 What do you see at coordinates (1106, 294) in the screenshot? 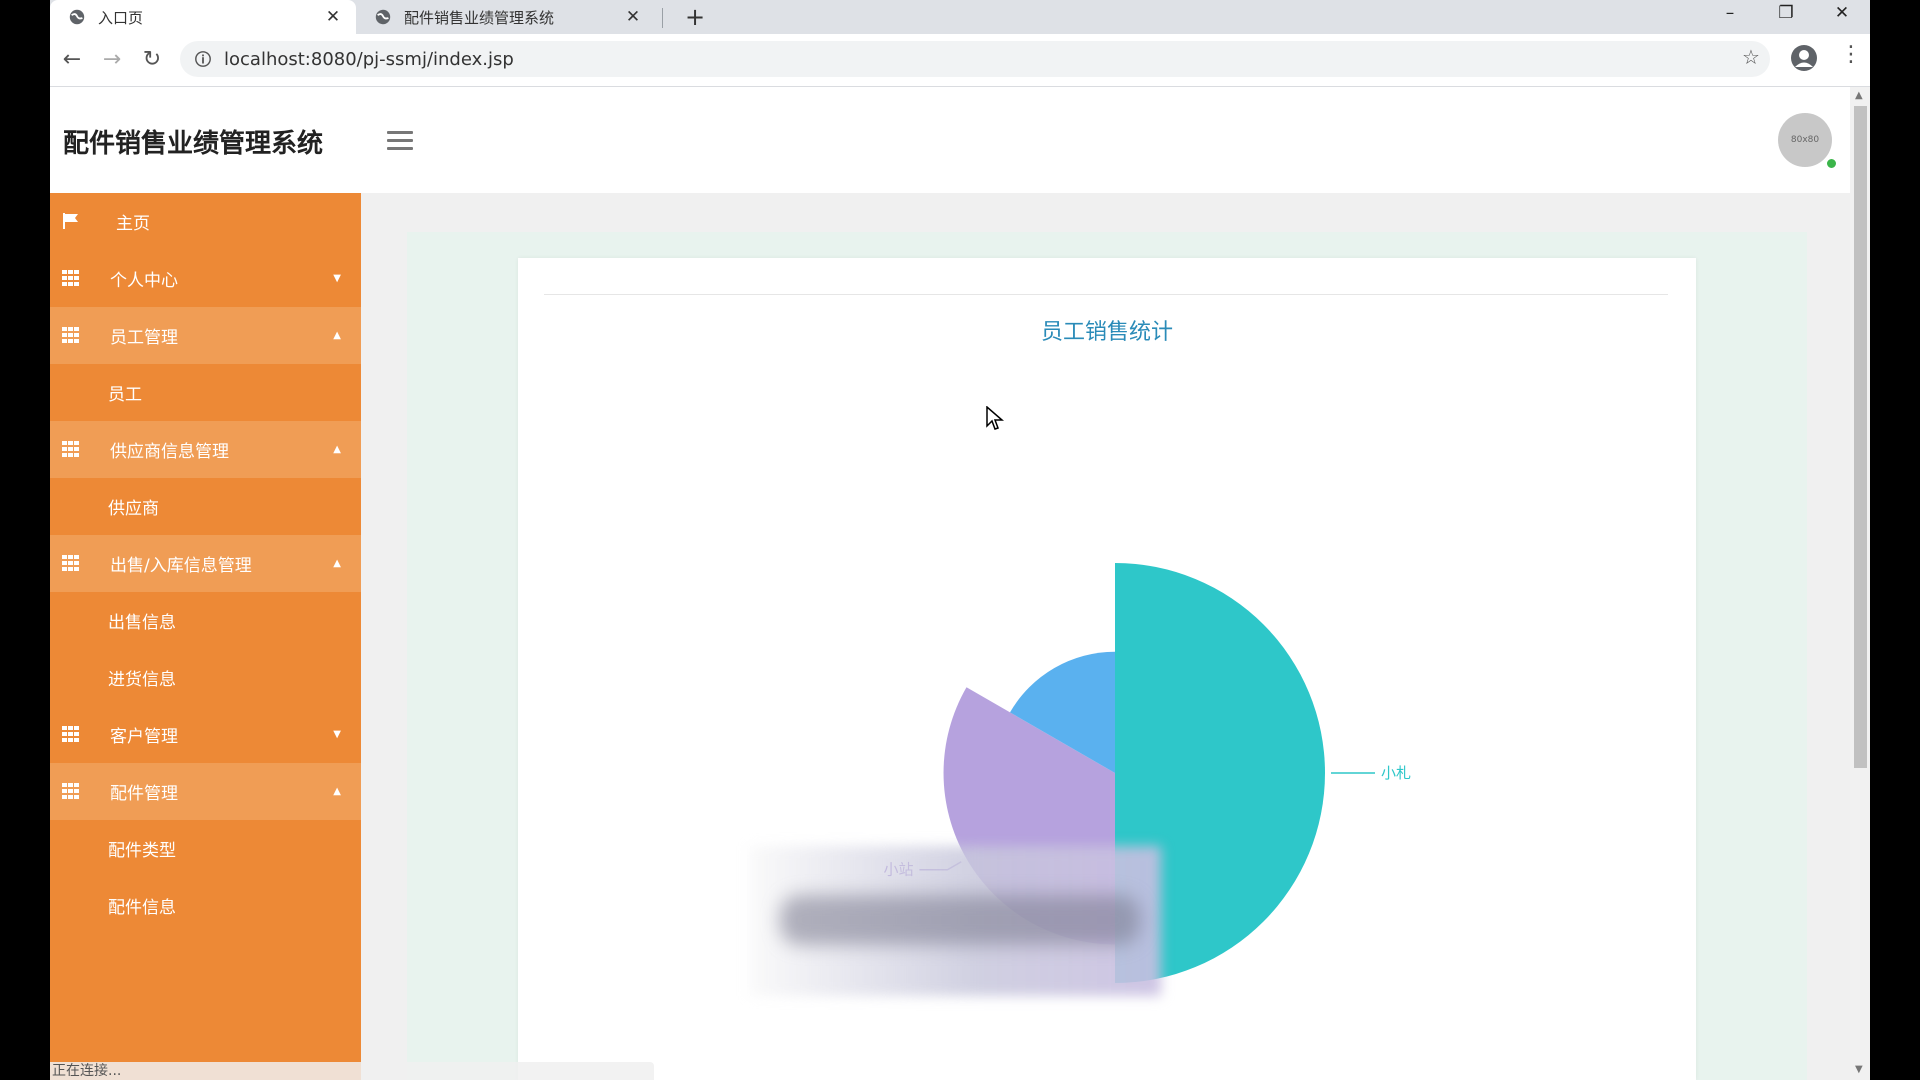
I see `card-divider` at bounding box center [1106, 294].